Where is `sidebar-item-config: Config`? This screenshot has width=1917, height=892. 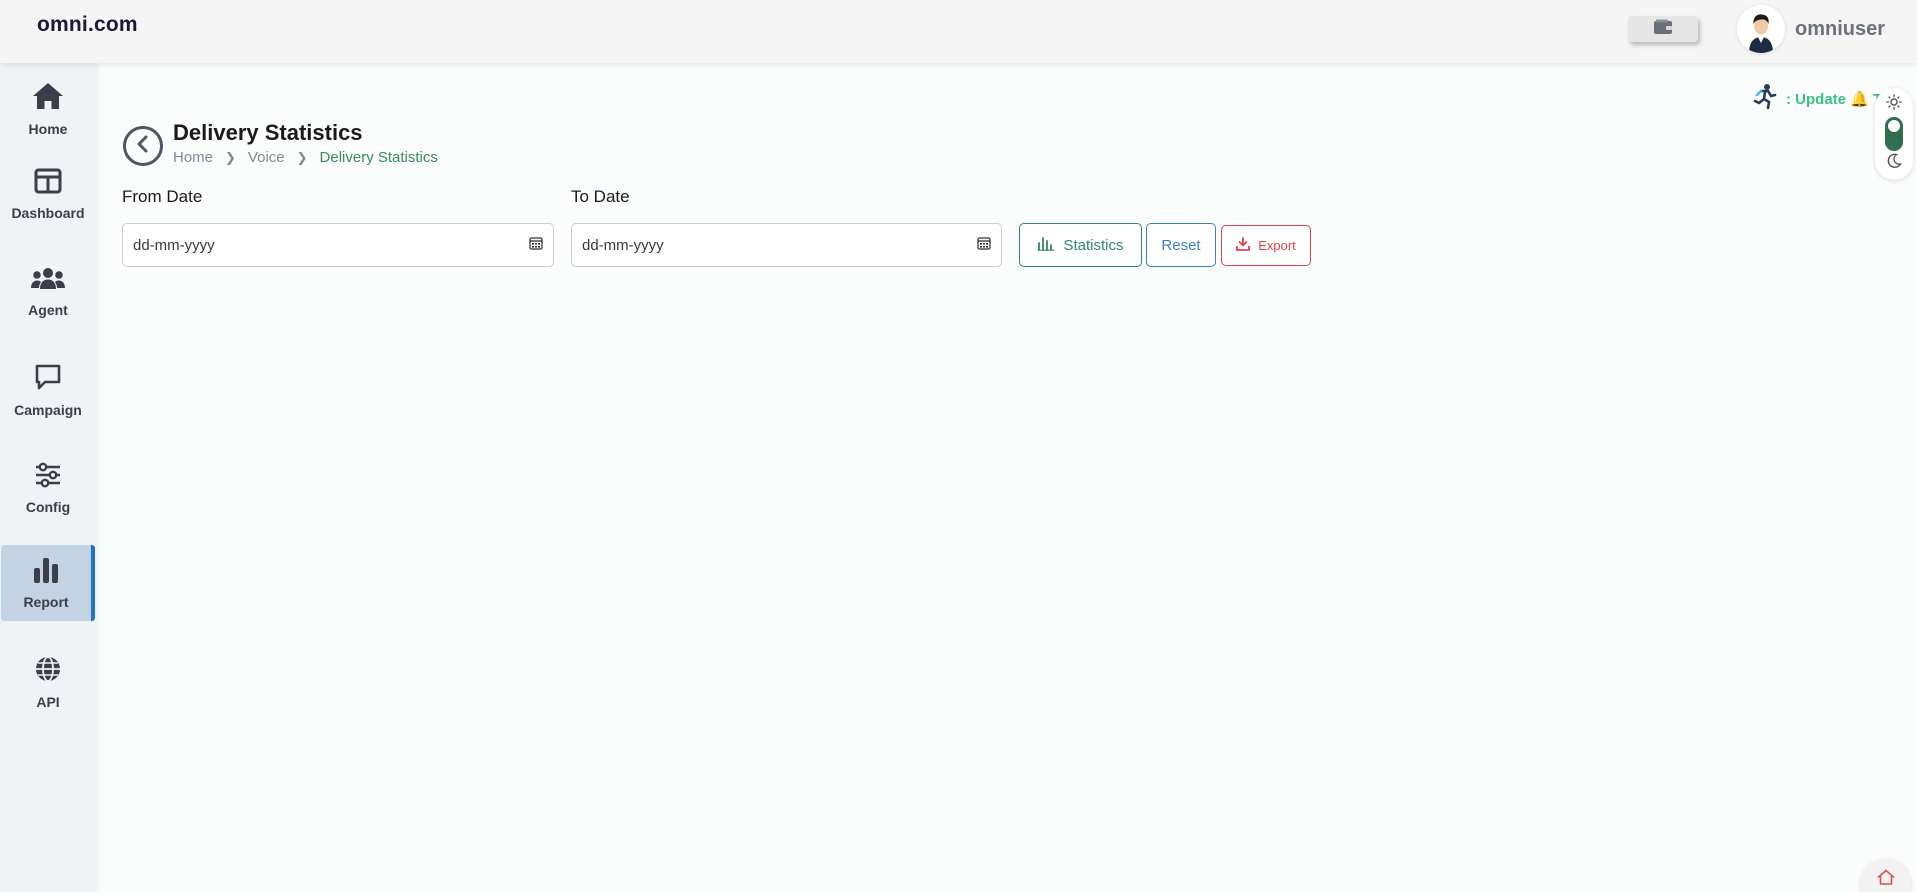 sidebar-item-config: Config is located at coordinates (48, 488).